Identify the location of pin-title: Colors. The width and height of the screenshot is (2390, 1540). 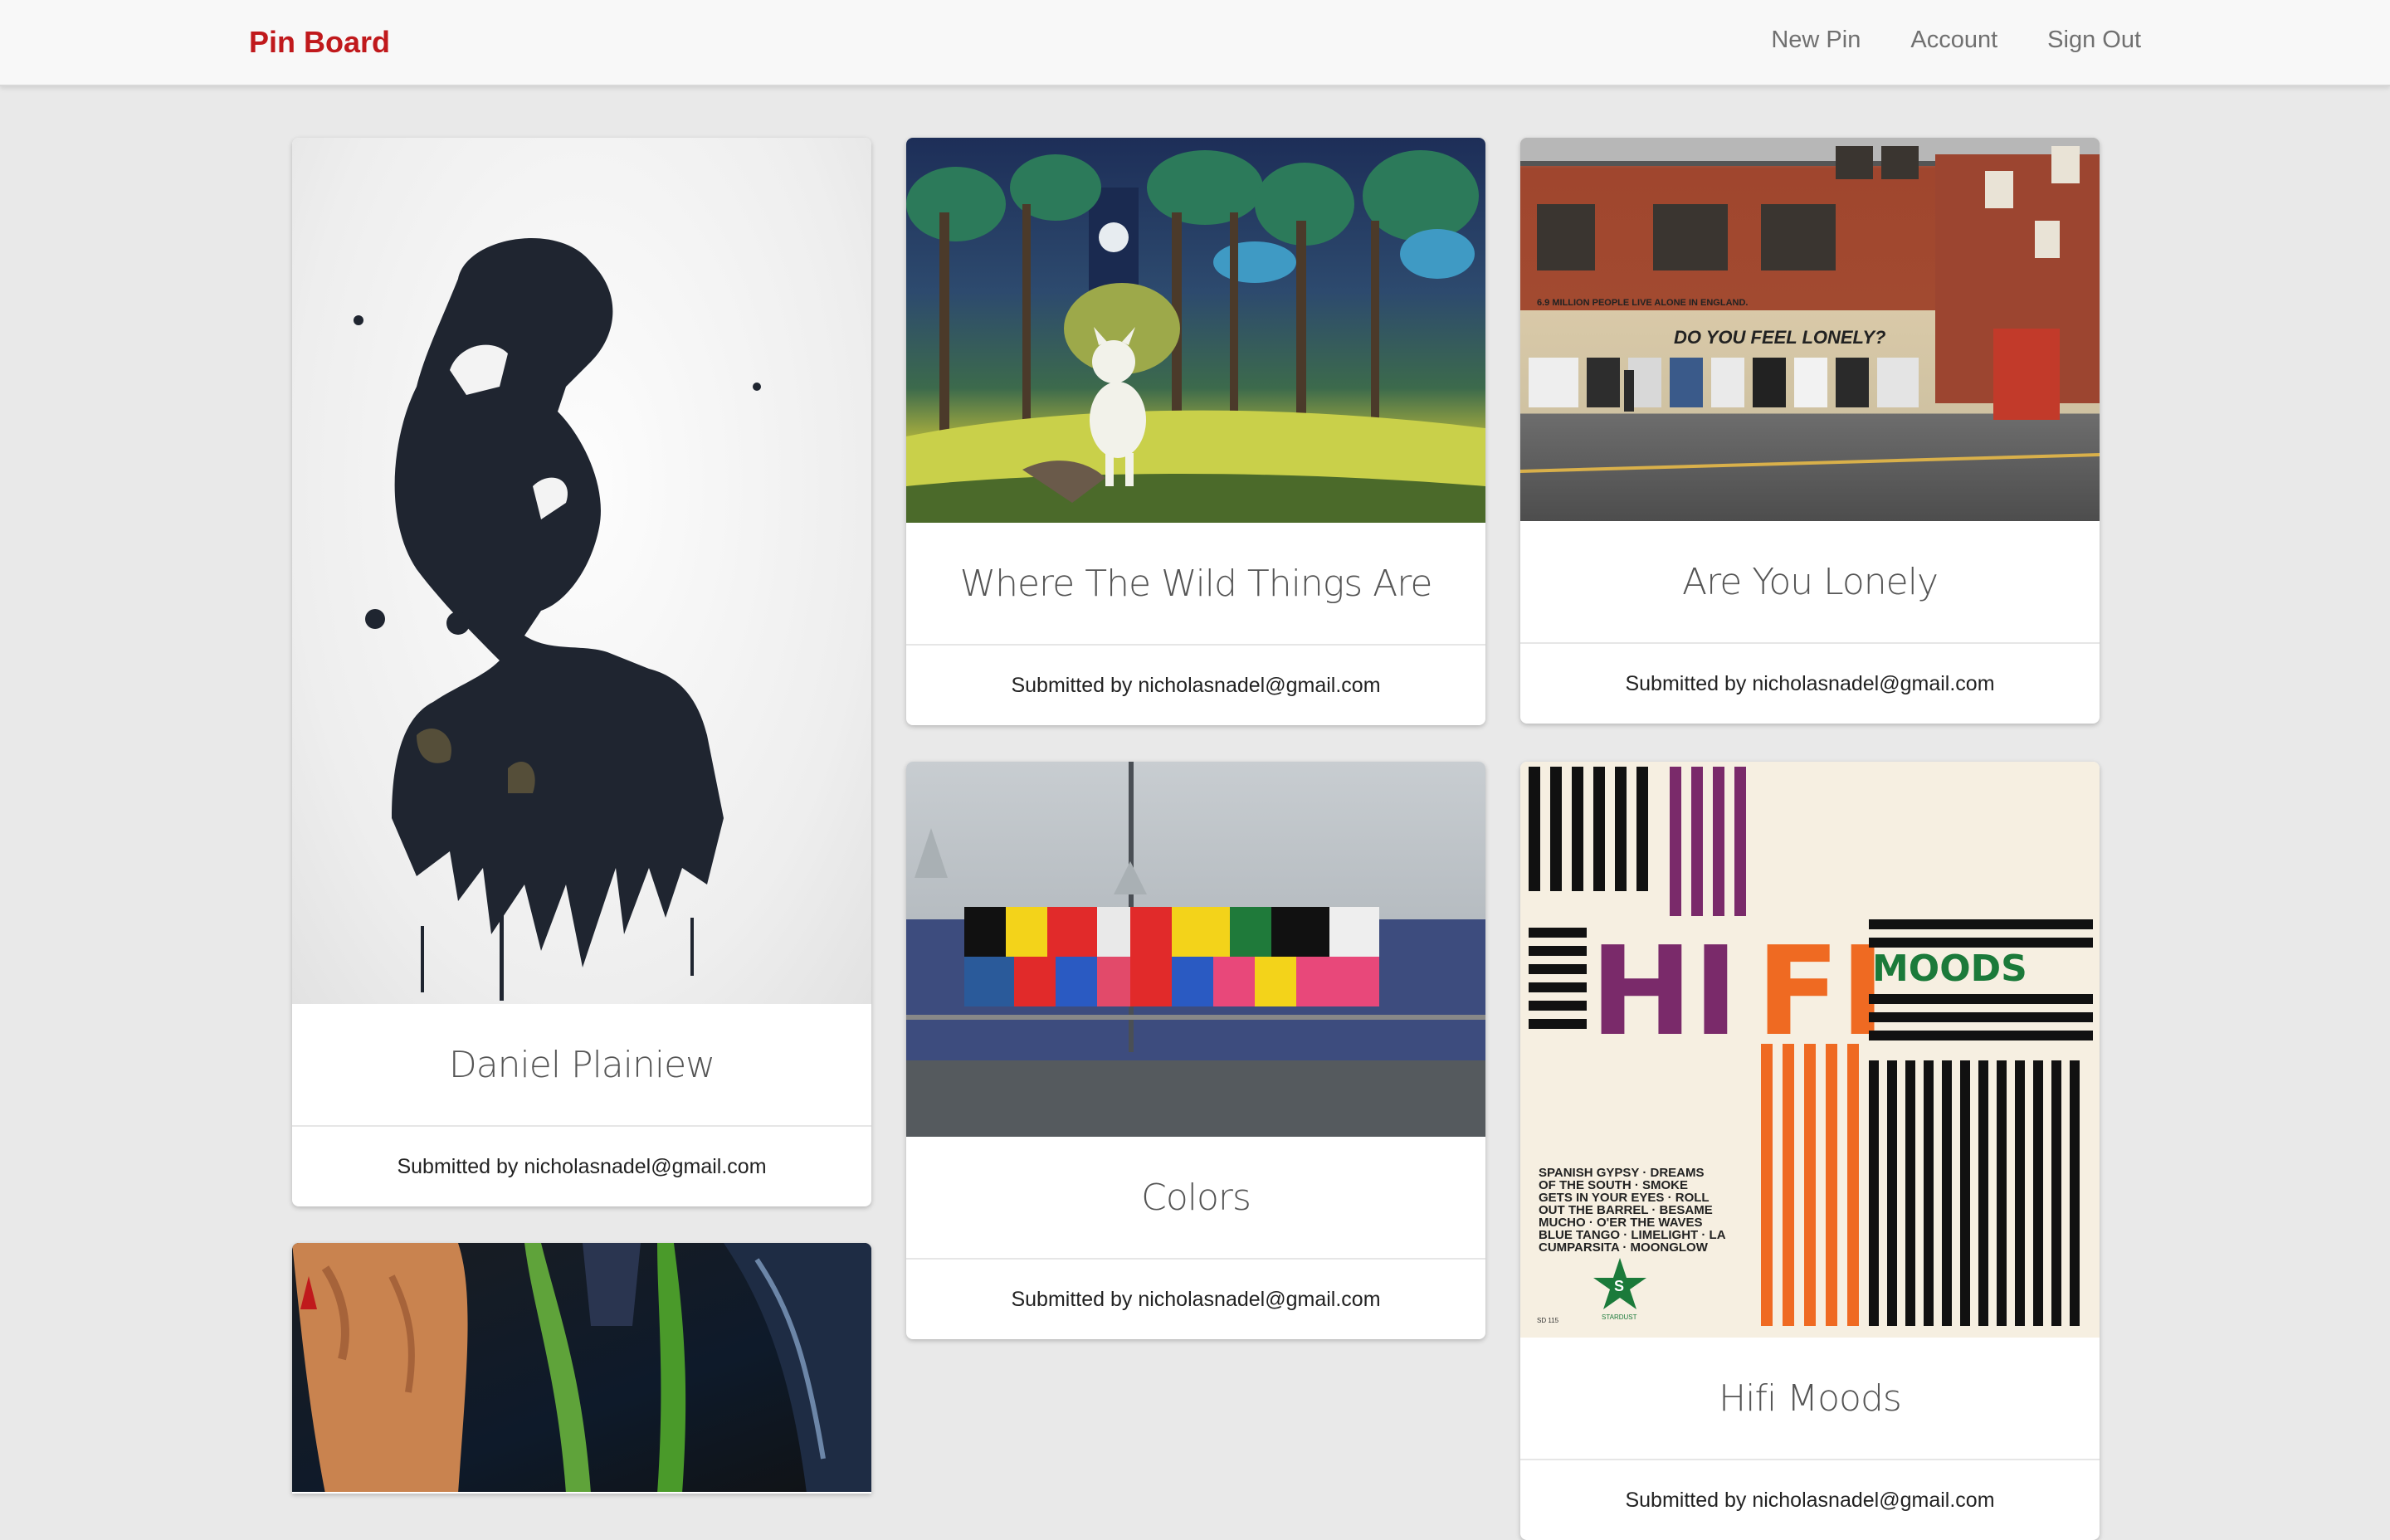
(1195, 1198).